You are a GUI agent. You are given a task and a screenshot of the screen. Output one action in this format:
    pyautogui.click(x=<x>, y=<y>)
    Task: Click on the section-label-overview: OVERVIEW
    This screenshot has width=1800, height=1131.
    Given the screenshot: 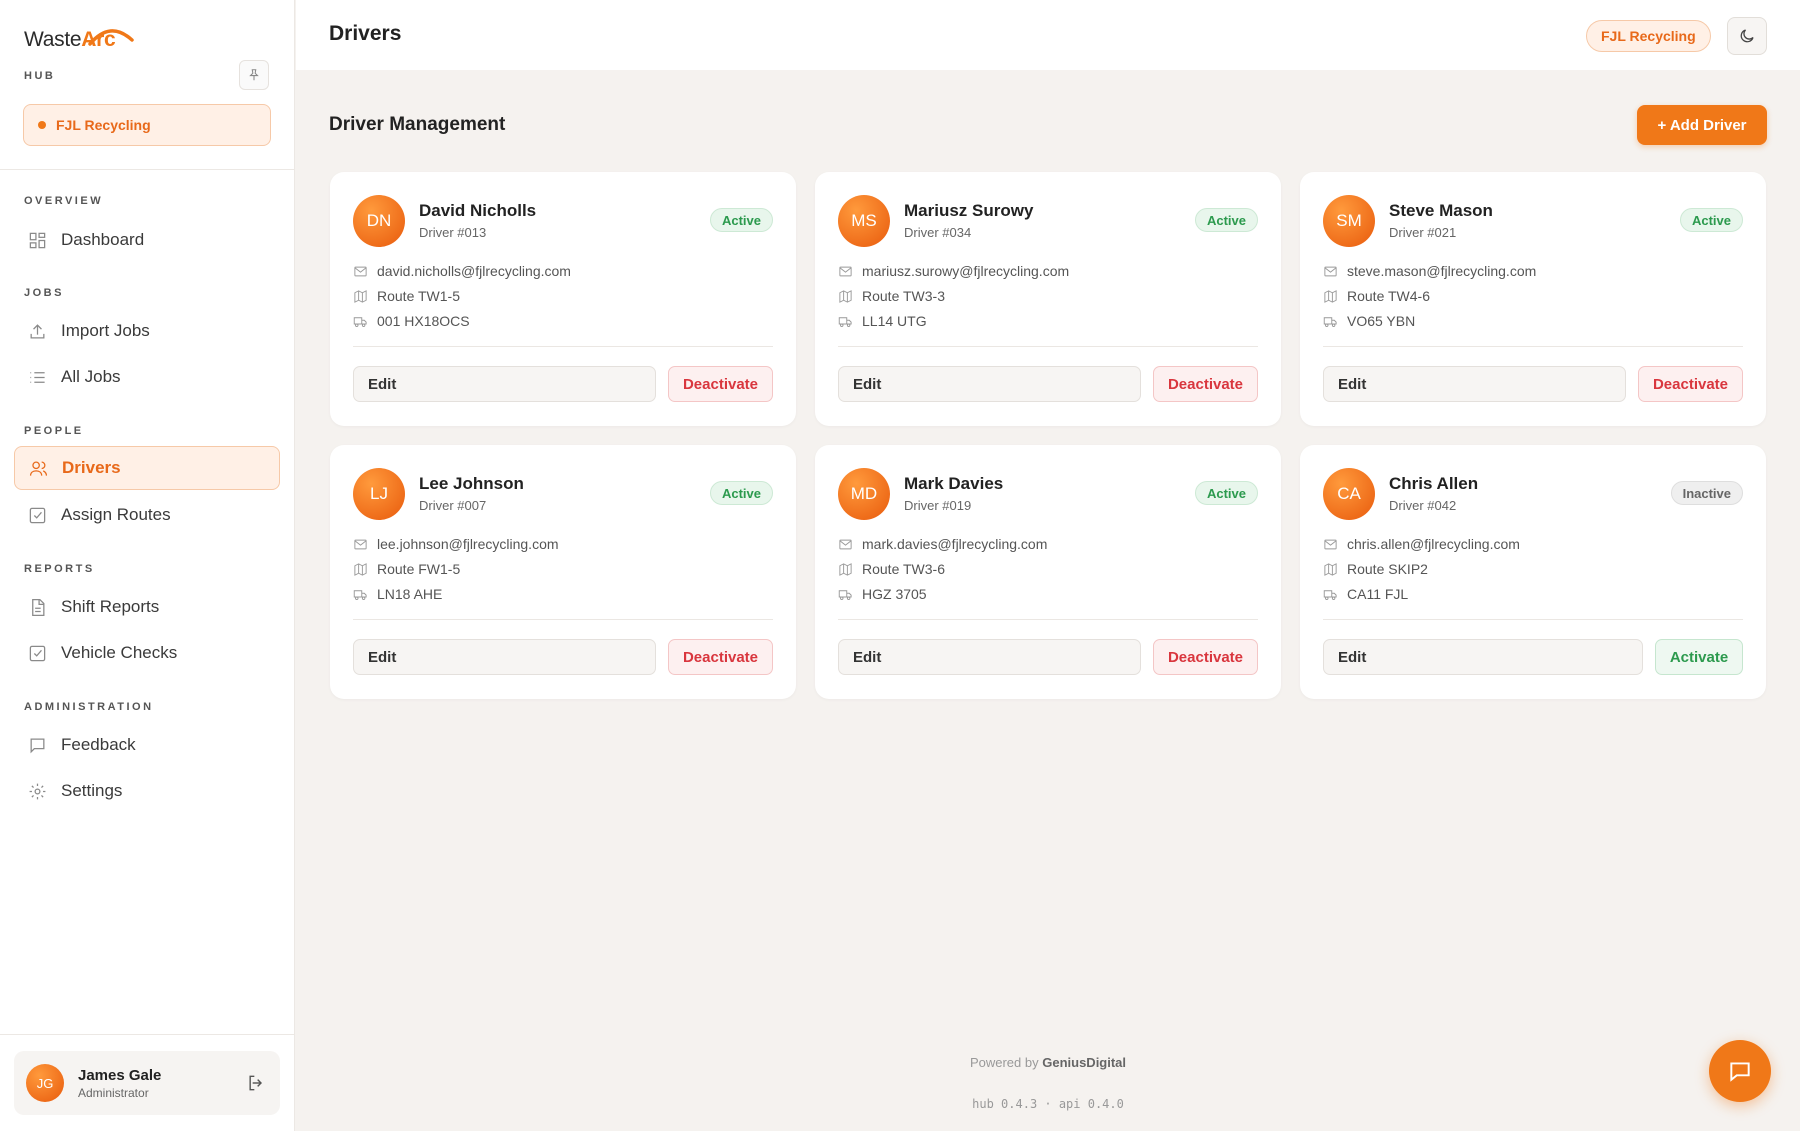 What is the action you would take?
    pyautogui.click(x=64, y=201)
    